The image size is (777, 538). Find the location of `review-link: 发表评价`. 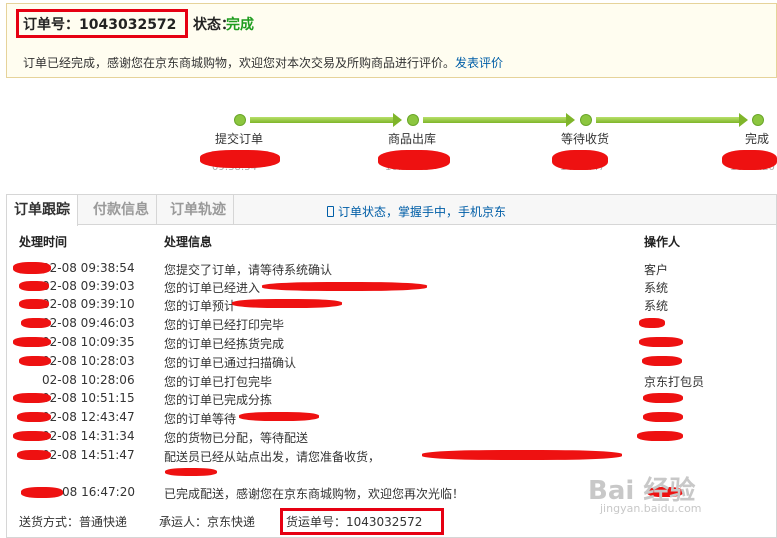

review-link: 发表评价 is located at coordinates (479, 63).